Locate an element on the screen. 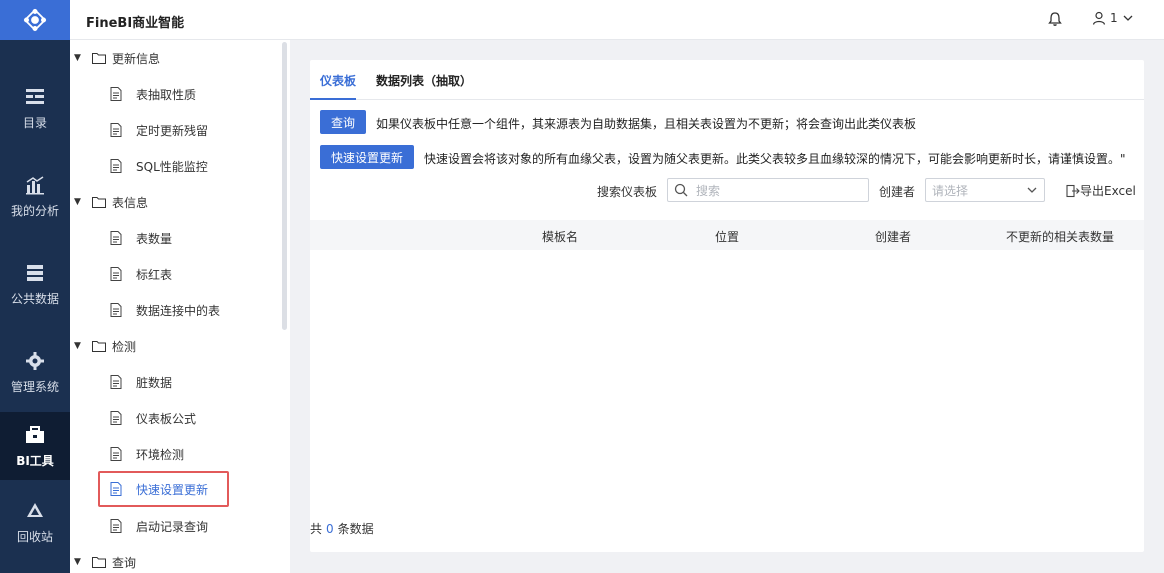 The image size is (1164, 573). rail-item-public-data: 公共数据 is located at coordinates (35, 284).